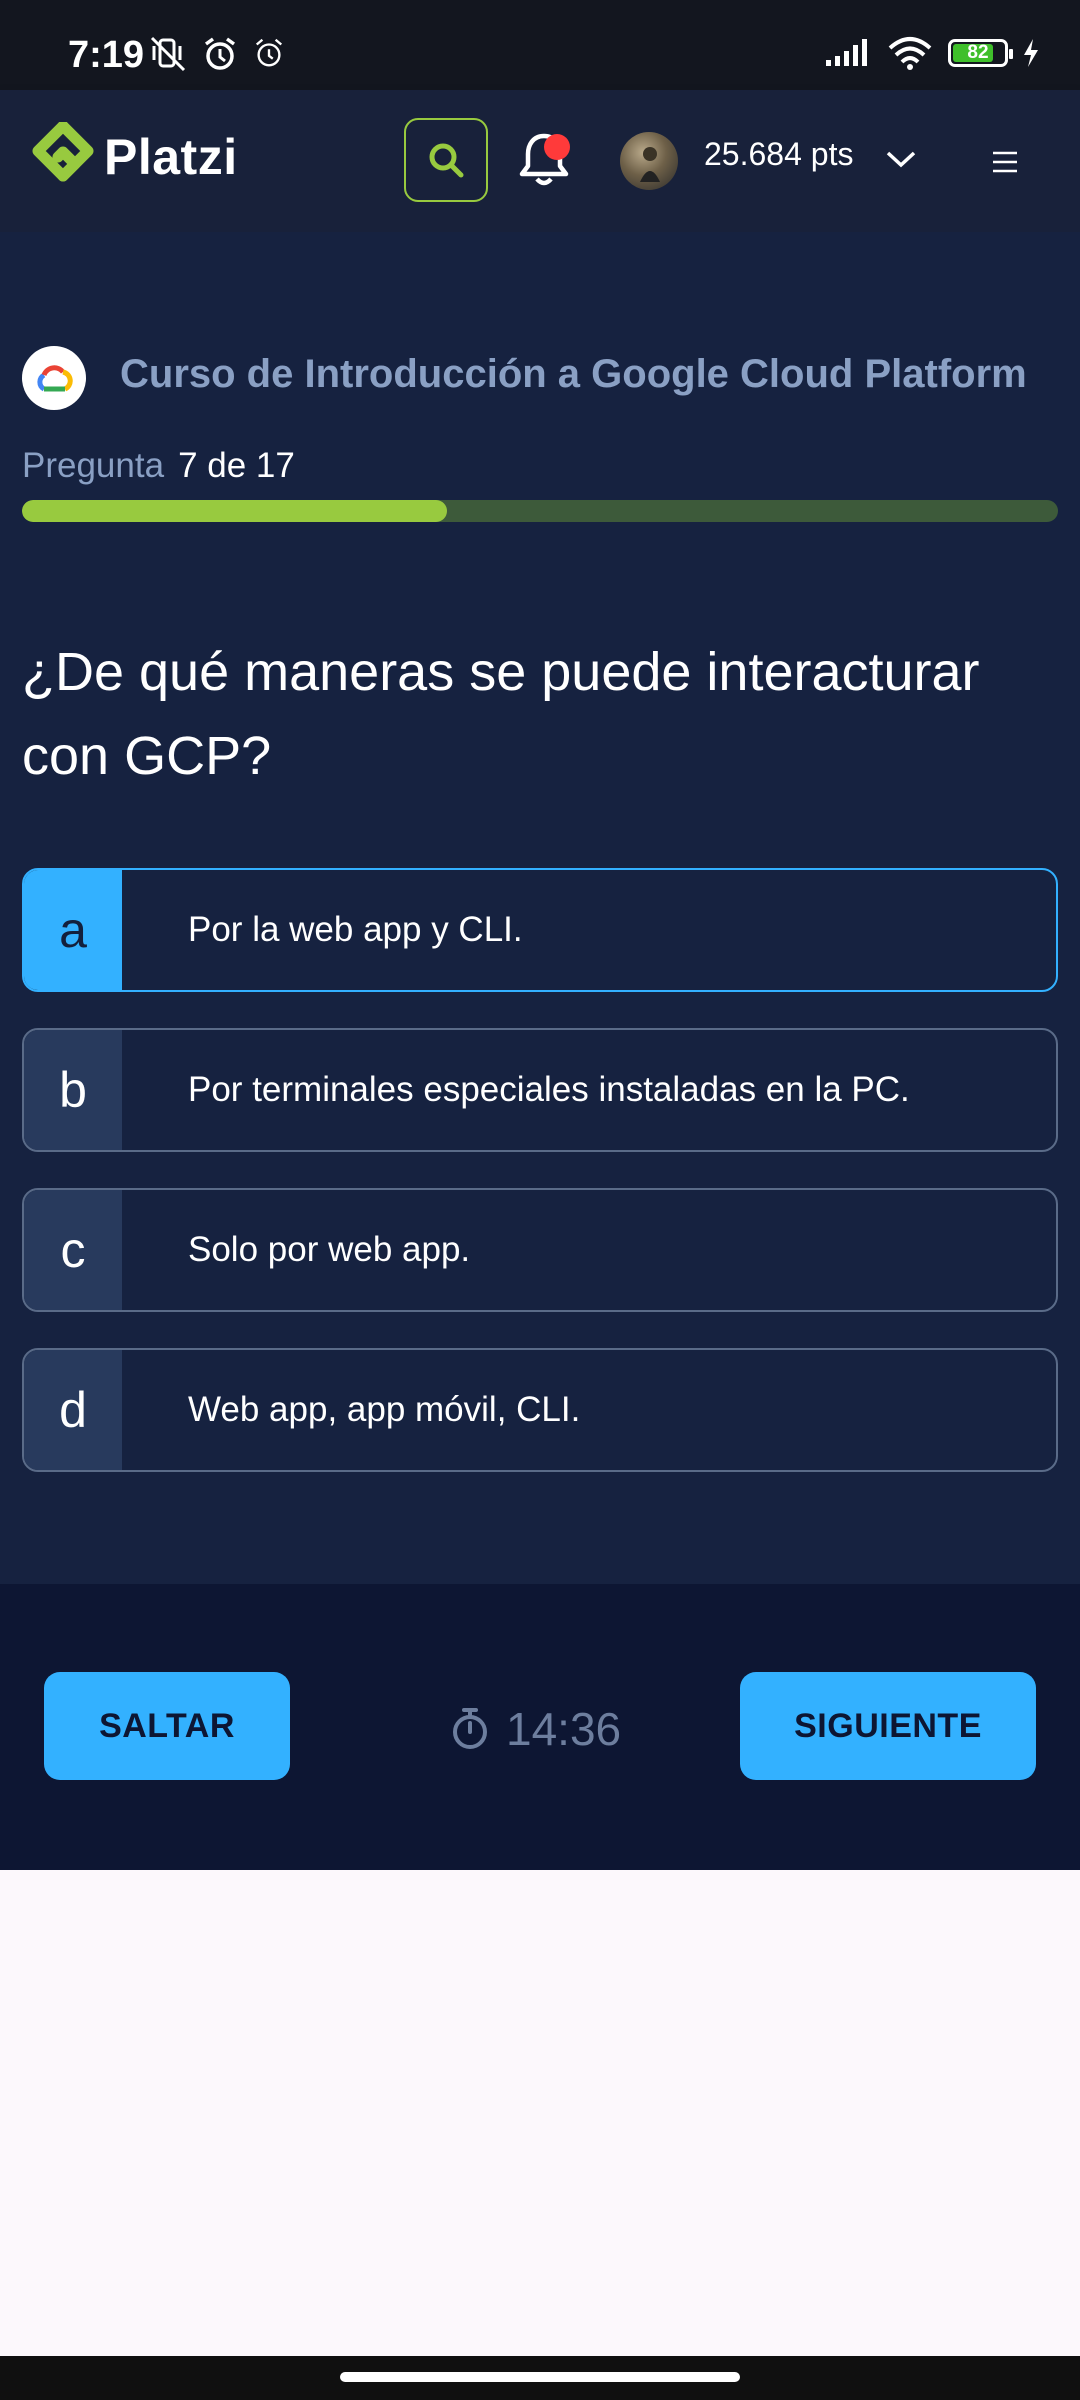 The width and height of the screenshot is (1080, 2400). Describe the element at coordinates (269, 52) in the screenshot. I see `alarm-outline-icon` at that location.